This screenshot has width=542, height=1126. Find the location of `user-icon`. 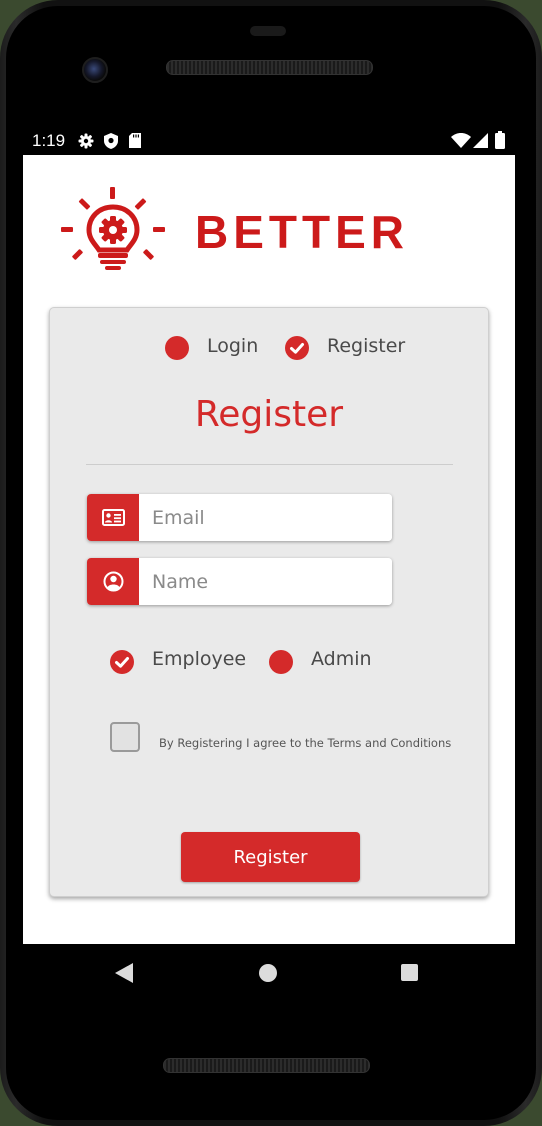

user-icon is located at coordinates (113, 581).